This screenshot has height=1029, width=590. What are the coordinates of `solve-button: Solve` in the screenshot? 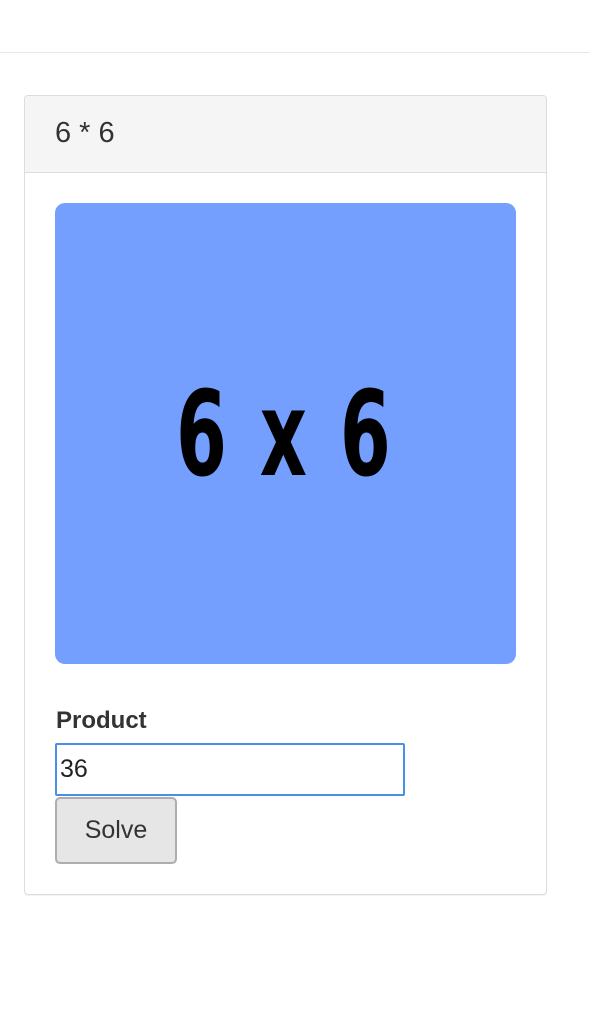 It's located at (116, 830).